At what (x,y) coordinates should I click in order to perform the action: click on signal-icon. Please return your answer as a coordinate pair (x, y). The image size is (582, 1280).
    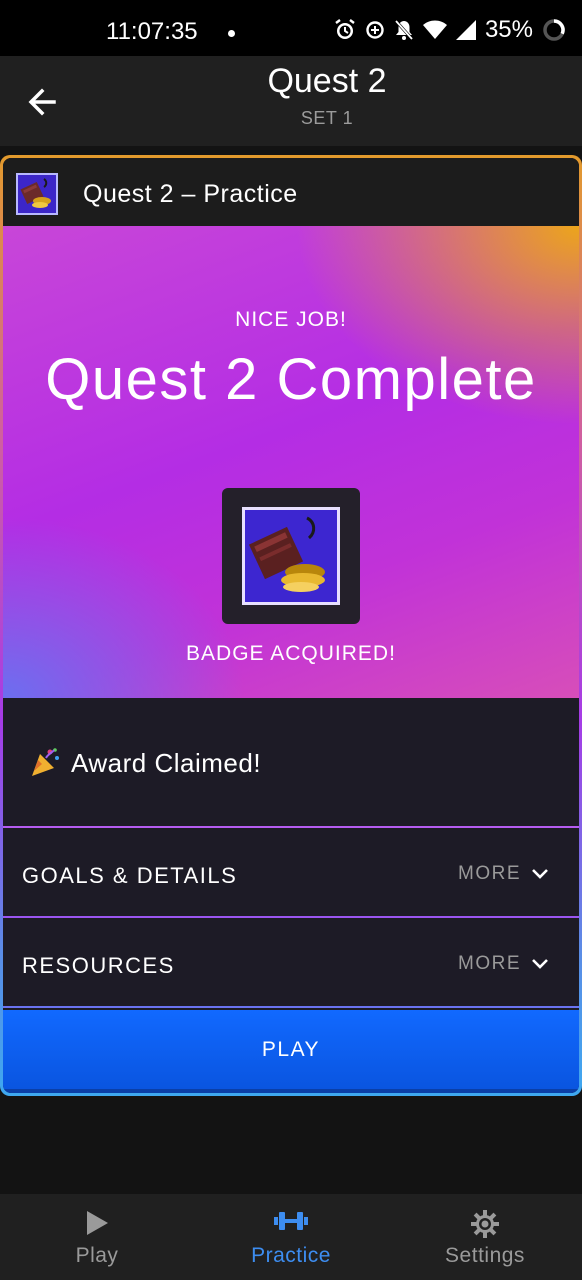
    Looking at the image, I should click on (465, 30).